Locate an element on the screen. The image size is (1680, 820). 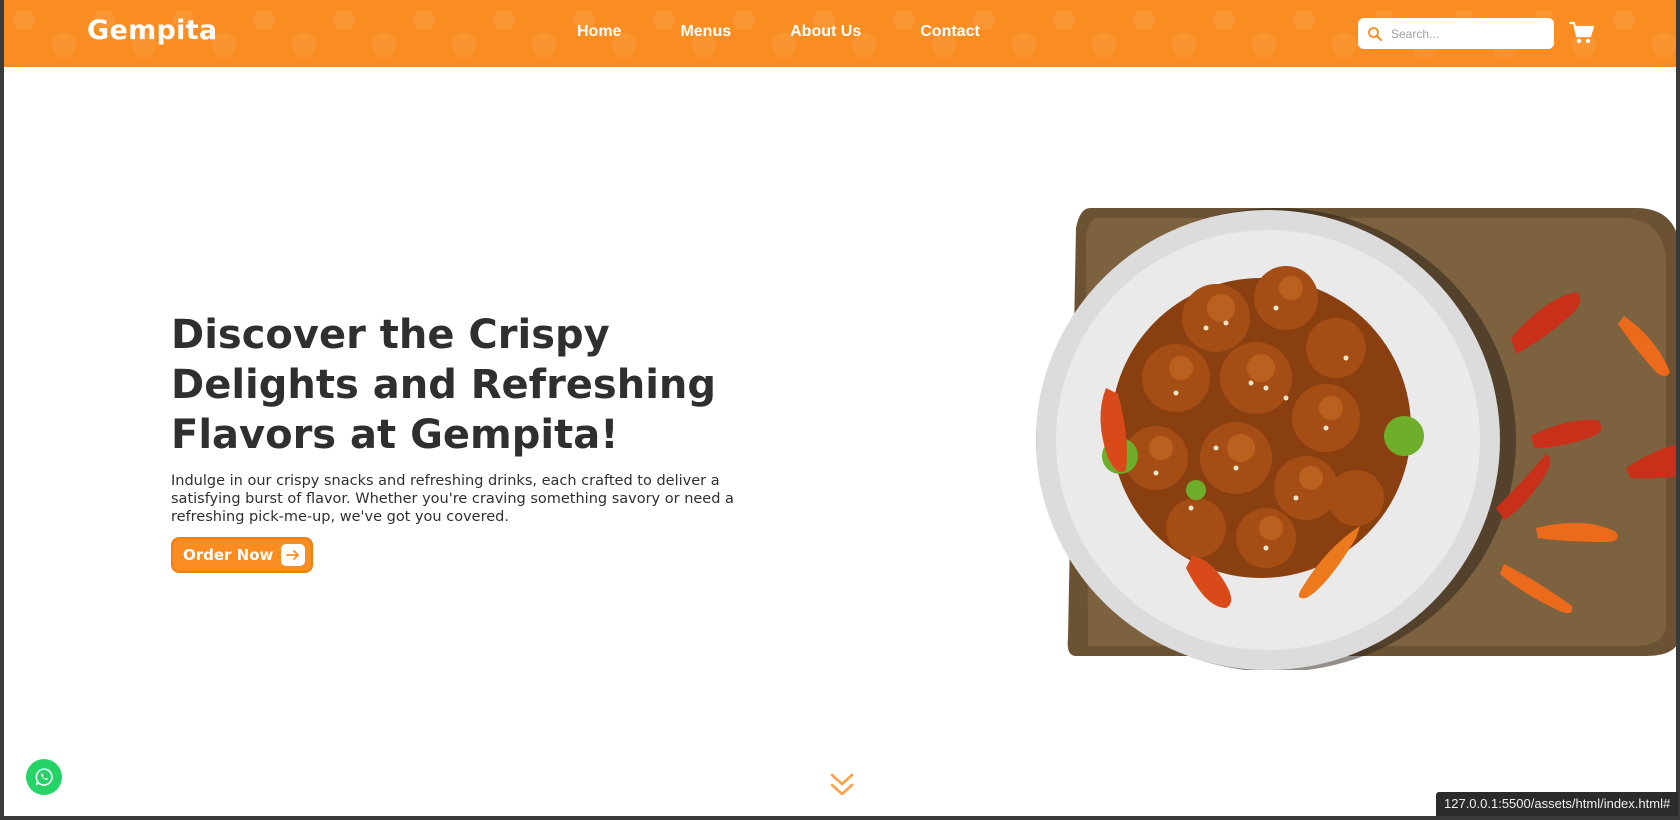
cart-icon is located at coordinates (1582, 33).